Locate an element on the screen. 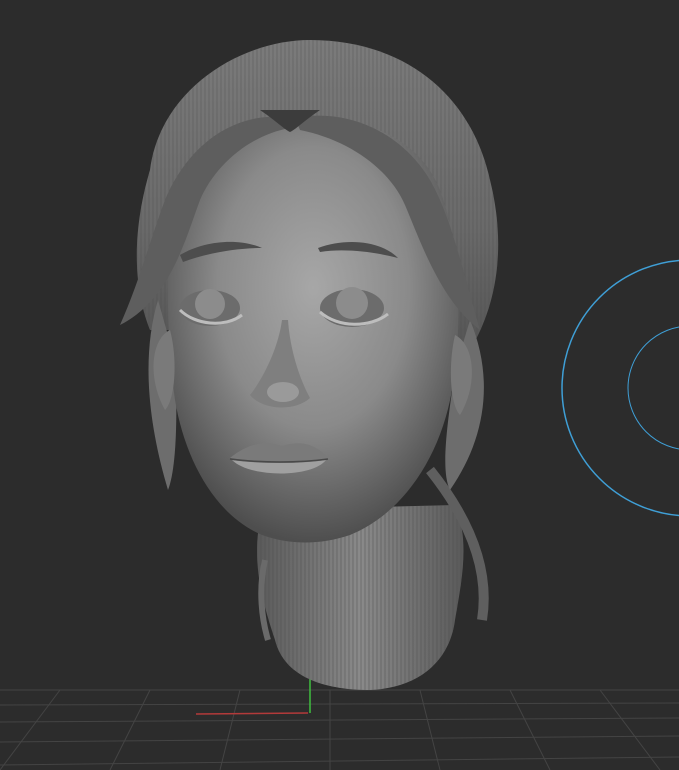  floor-grid-icon is located at coordinates (339, 729).